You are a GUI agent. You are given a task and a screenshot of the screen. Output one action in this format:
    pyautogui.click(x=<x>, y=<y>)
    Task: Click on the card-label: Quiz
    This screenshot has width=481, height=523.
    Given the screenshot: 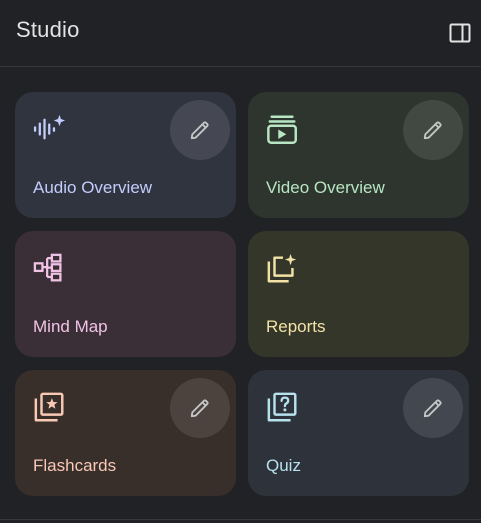 What is the action you would take?
    pyautogui.click(x=283, y=465)
    